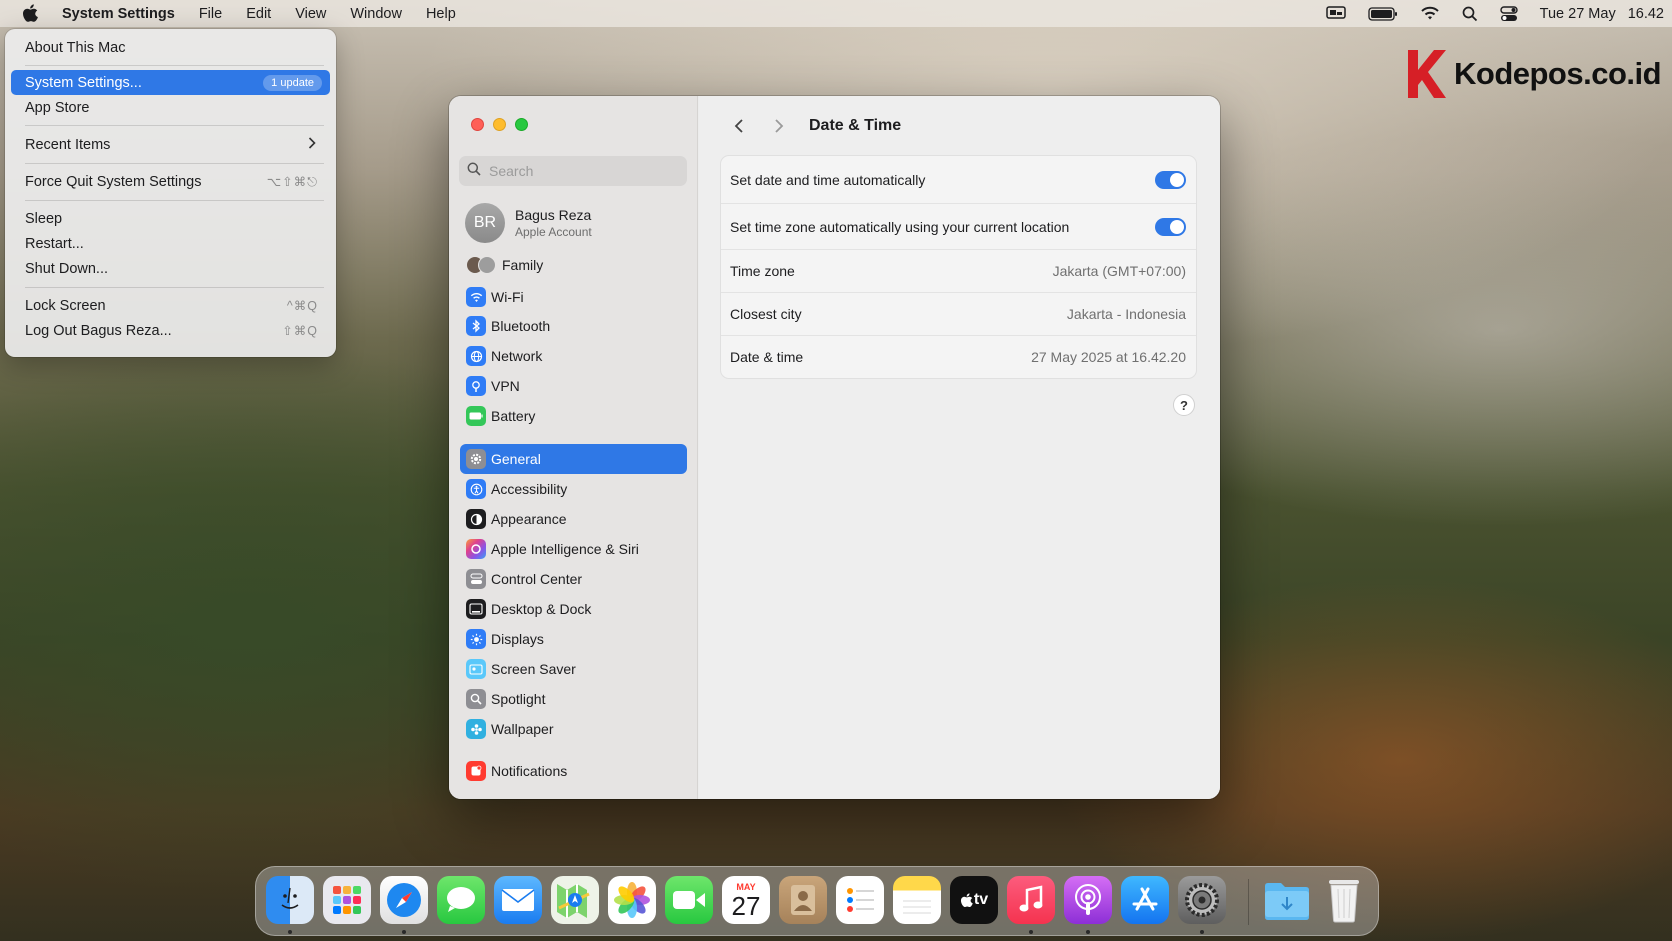 This screenshot has width=1672, height=941. I want to click on podcasts-icon, so click(1088, 900).